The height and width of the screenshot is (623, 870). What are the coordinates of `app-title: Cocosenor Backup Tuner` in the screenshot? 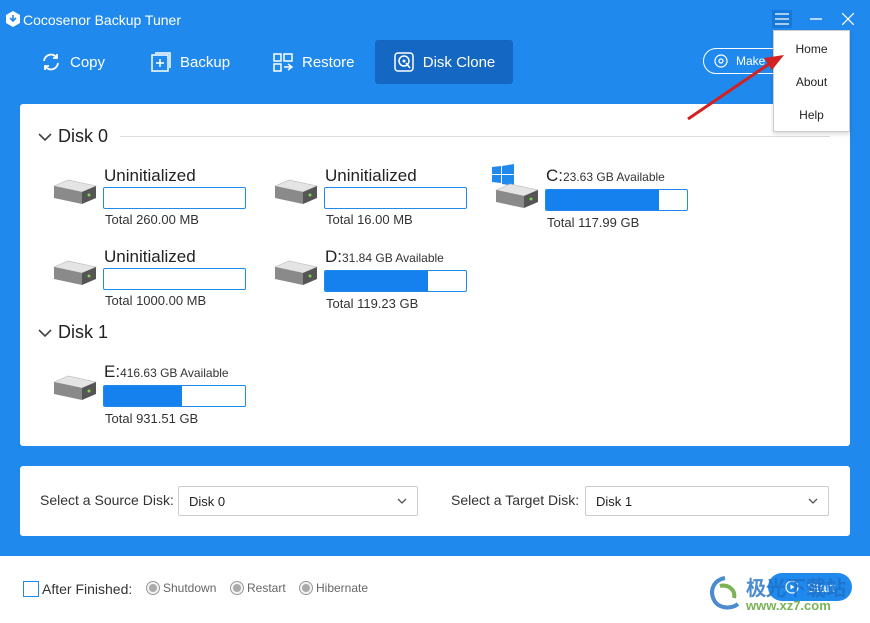 It's located at (102, 20).